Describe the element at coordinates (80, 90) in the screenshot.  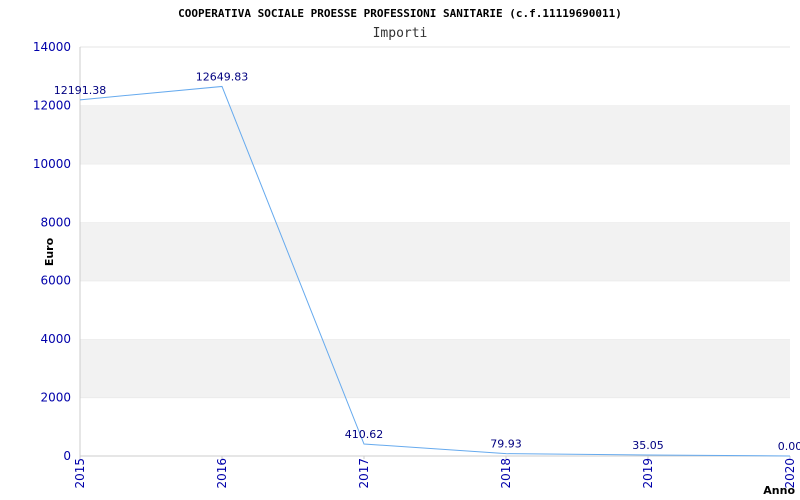
I see `data-label: 12191.38` at that location.